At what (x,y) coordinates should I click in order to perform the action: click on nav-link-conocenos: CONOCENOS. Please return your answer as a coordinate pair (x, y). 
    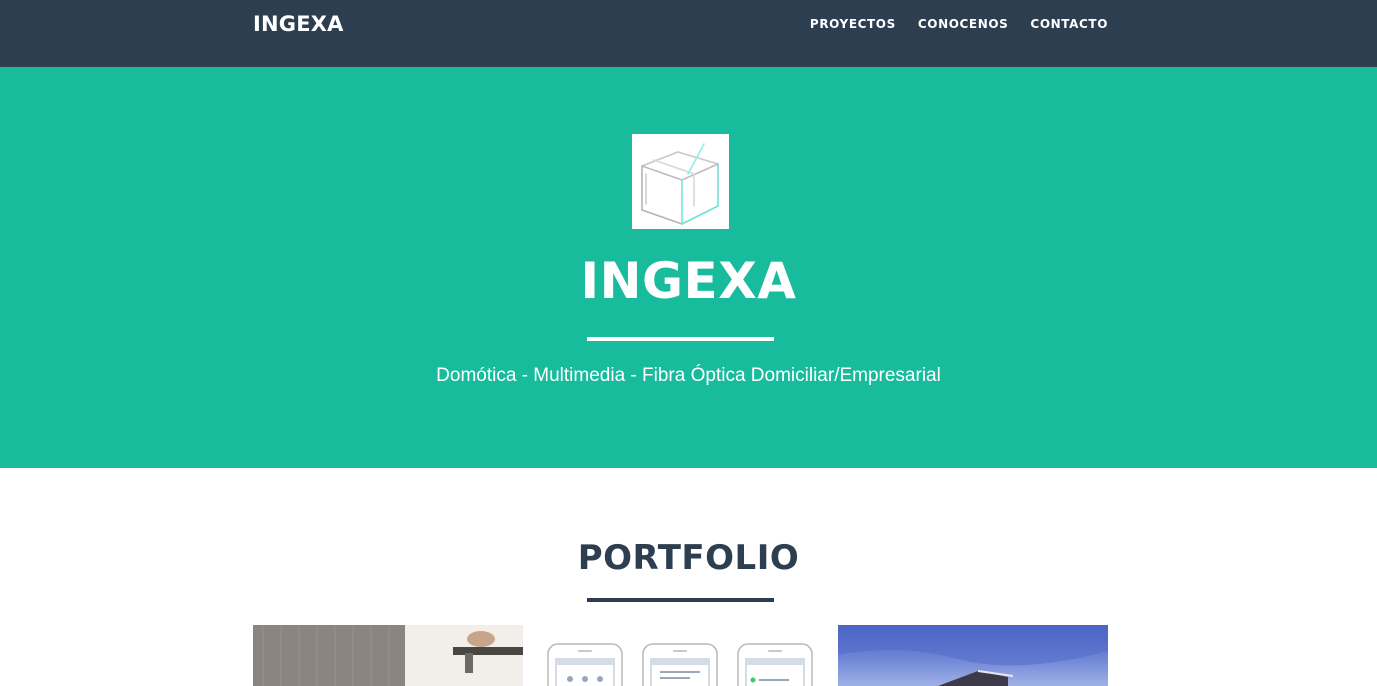
    Looking at the image, I should click on (963, 24).